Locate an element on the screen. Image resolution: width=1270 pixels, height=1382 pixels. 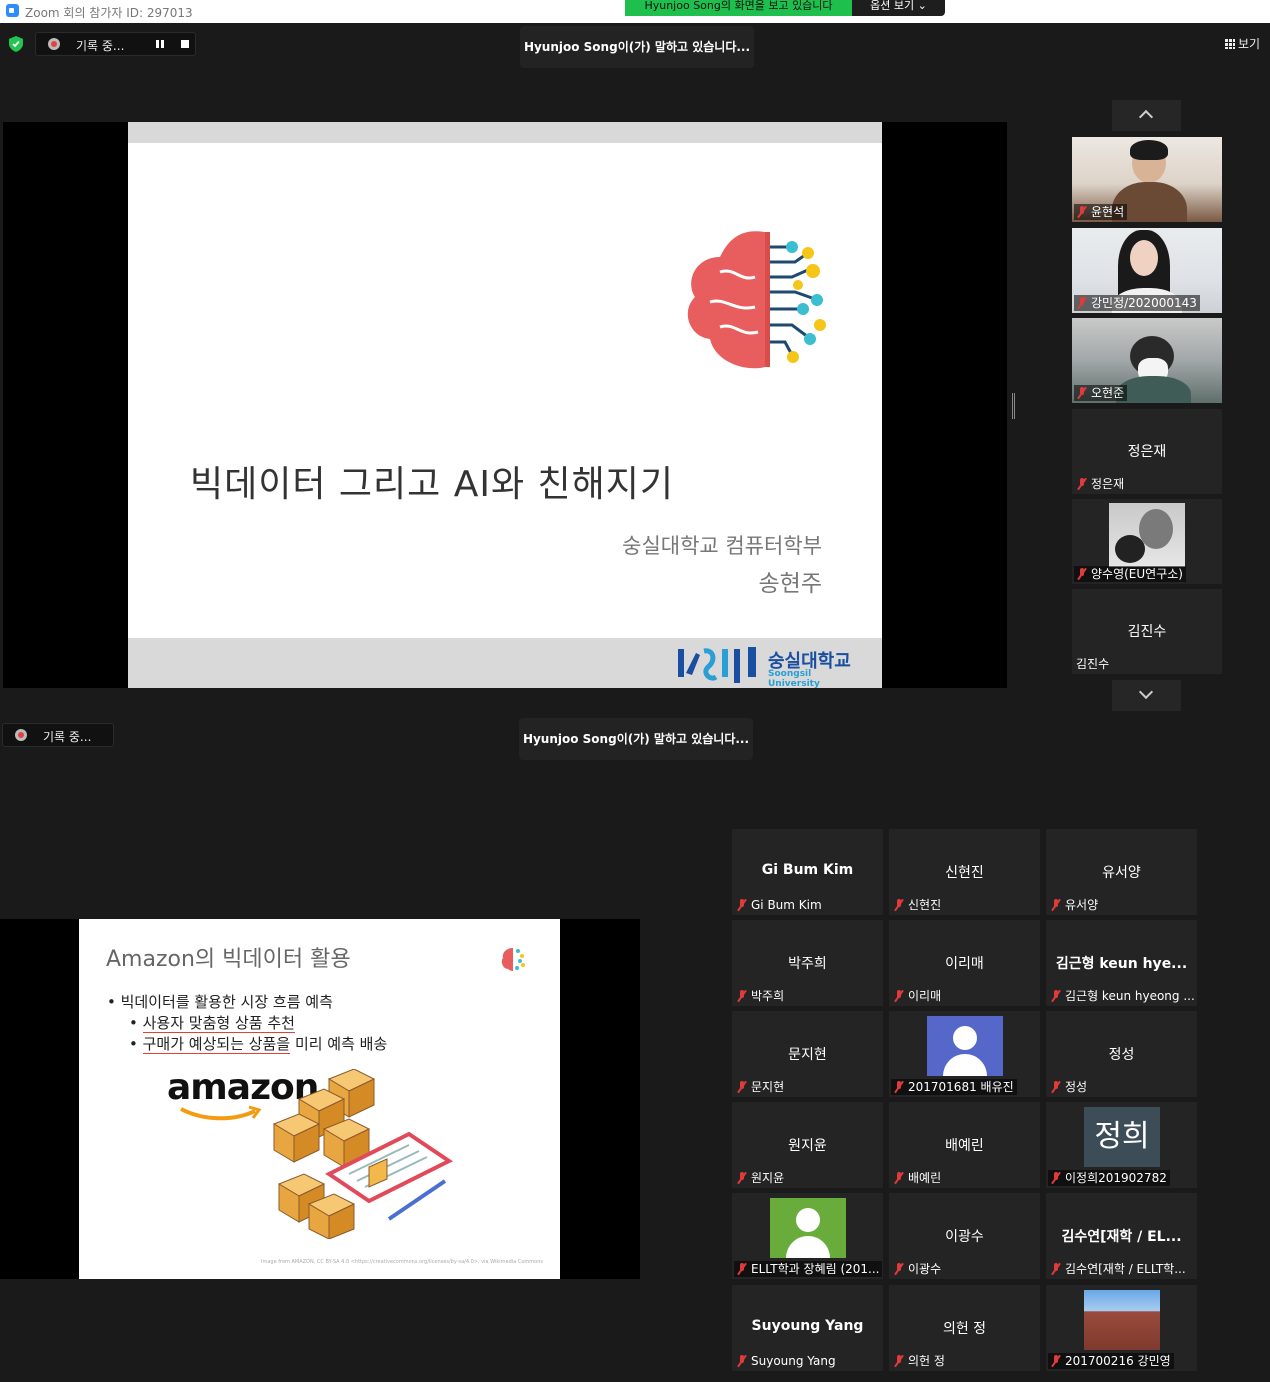
participant-name: 윤현석 is located at coordinates (1108, 212).